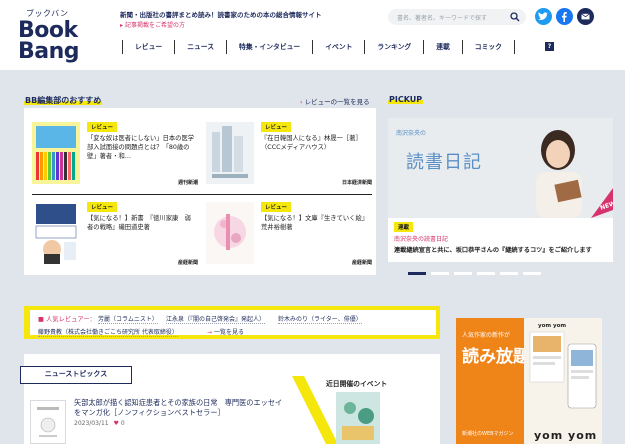  What do you see at coordinates (155, 25) in the screenshot?
I see `recruit-label: 記事掲載をご希望の方` at bounding box center [155, 25].